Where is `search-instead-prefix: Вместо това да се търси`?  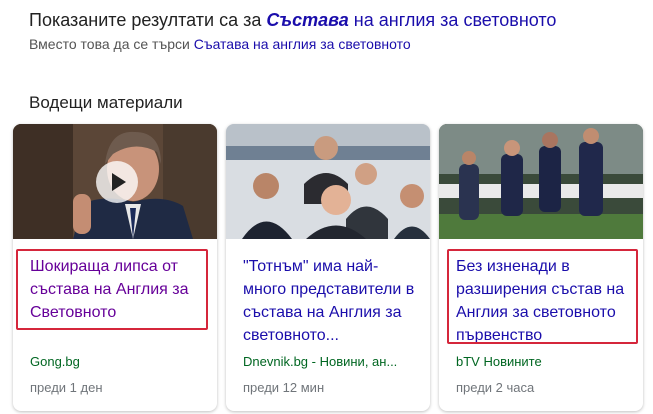 search-instead-prefix: Вместо това да се търси is located at coordinates (109, 44).